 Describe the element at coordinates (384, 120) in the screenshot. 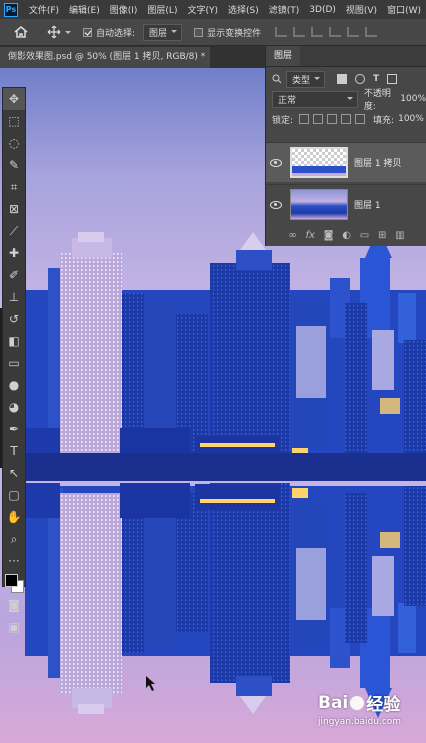

I see `fill-label: 填充:` at that location.